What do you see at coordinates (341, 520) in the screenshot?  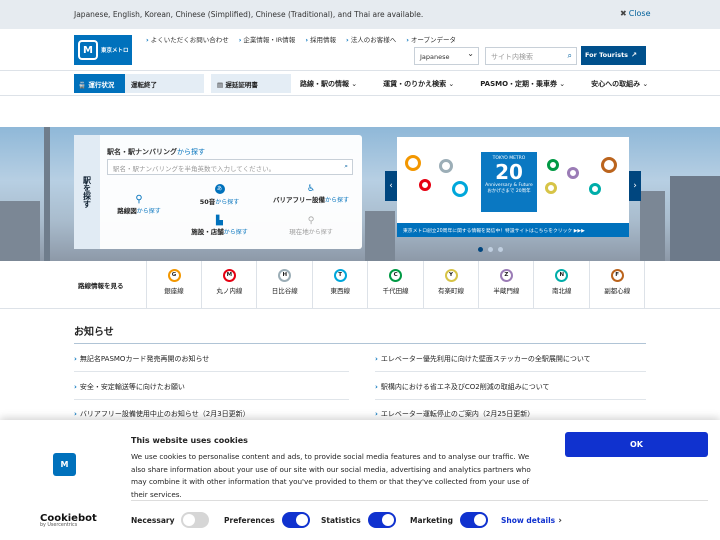 I see `toggle-label: Statistics` at bounding box center [341, 520].